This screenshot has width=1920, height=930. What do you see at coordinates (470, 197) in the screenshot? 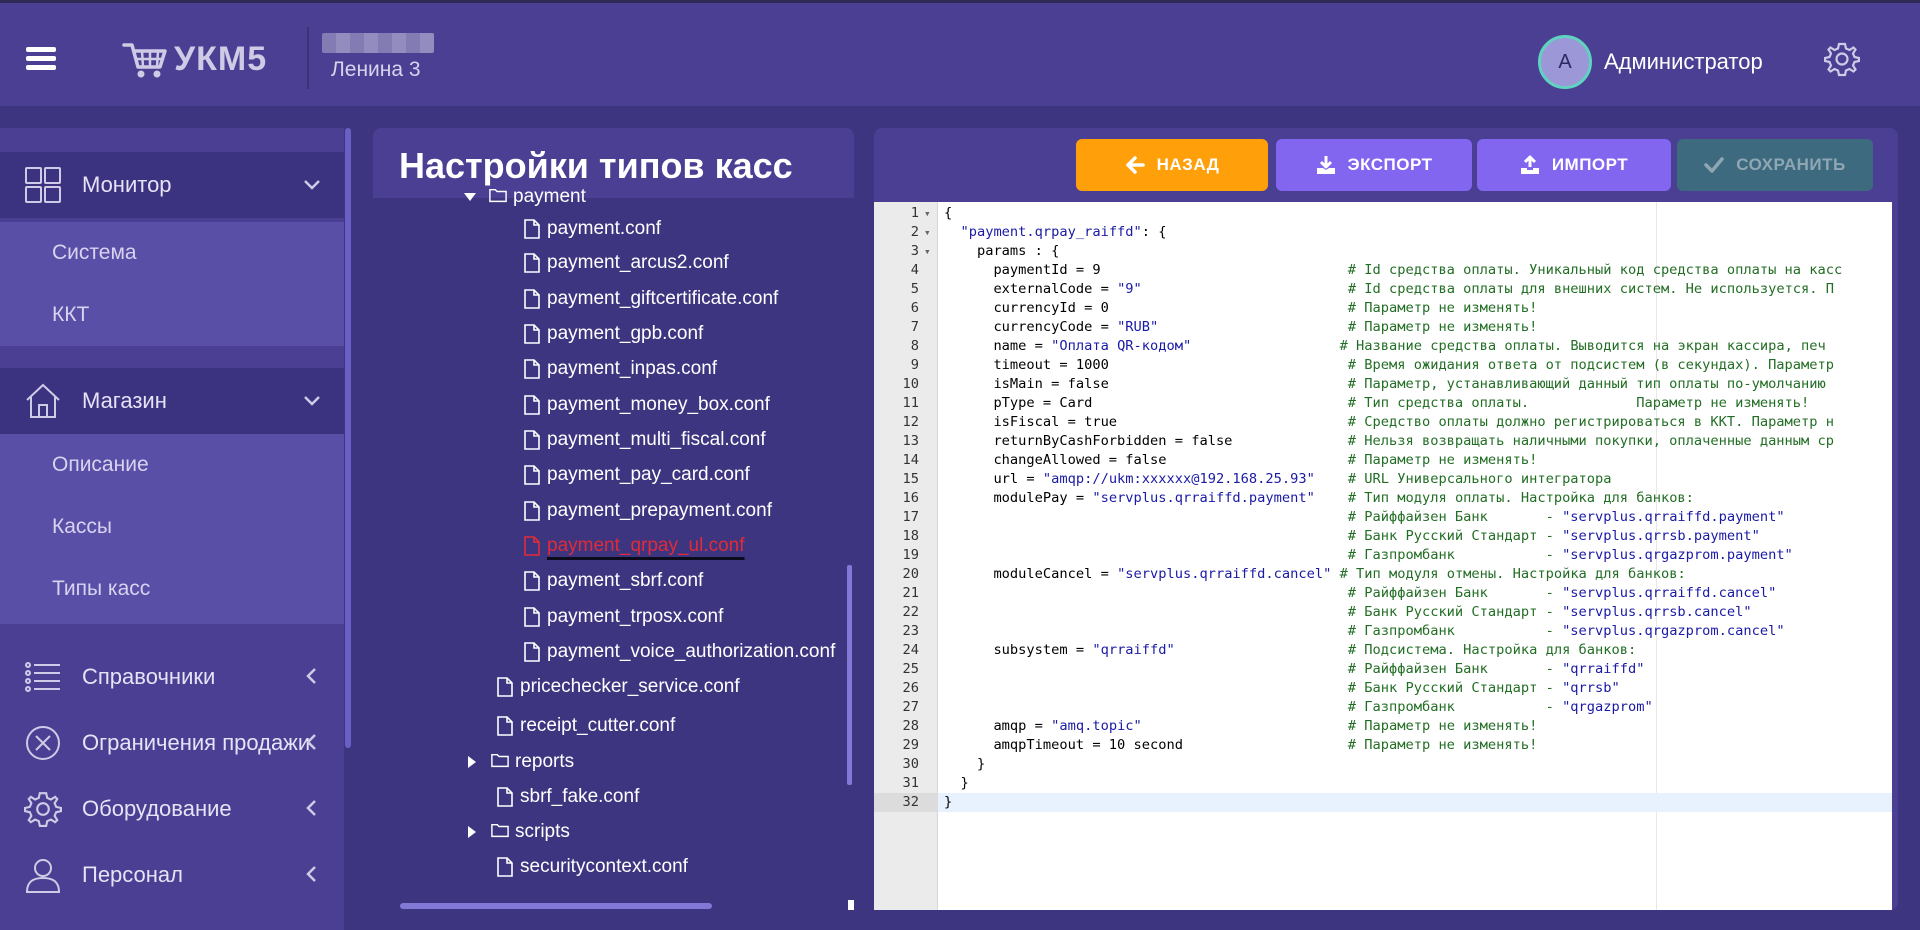
I see `caret-down-icon` at bounding box center [470, 197].